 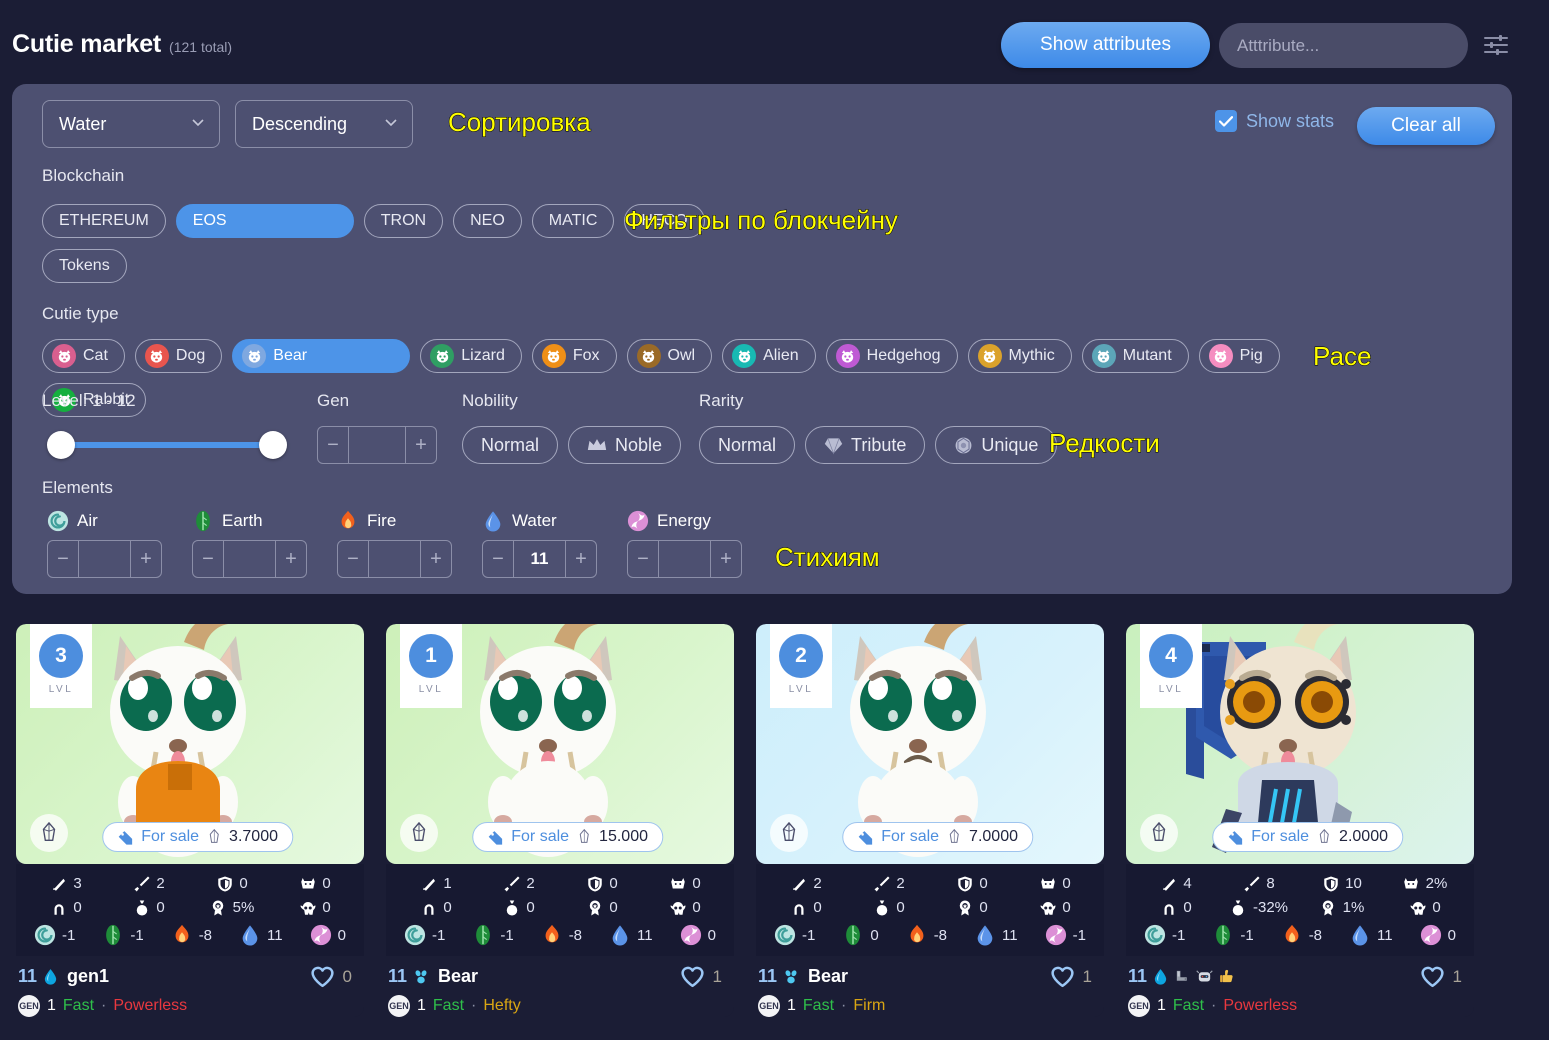 I want to click on eos-icon, so click(x=419, y=832).